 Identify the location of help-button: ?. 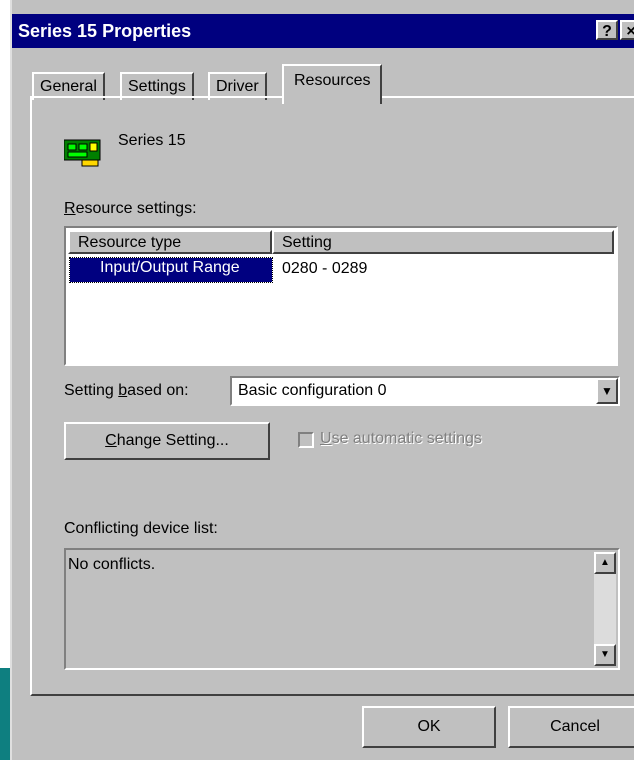
(607, 30).